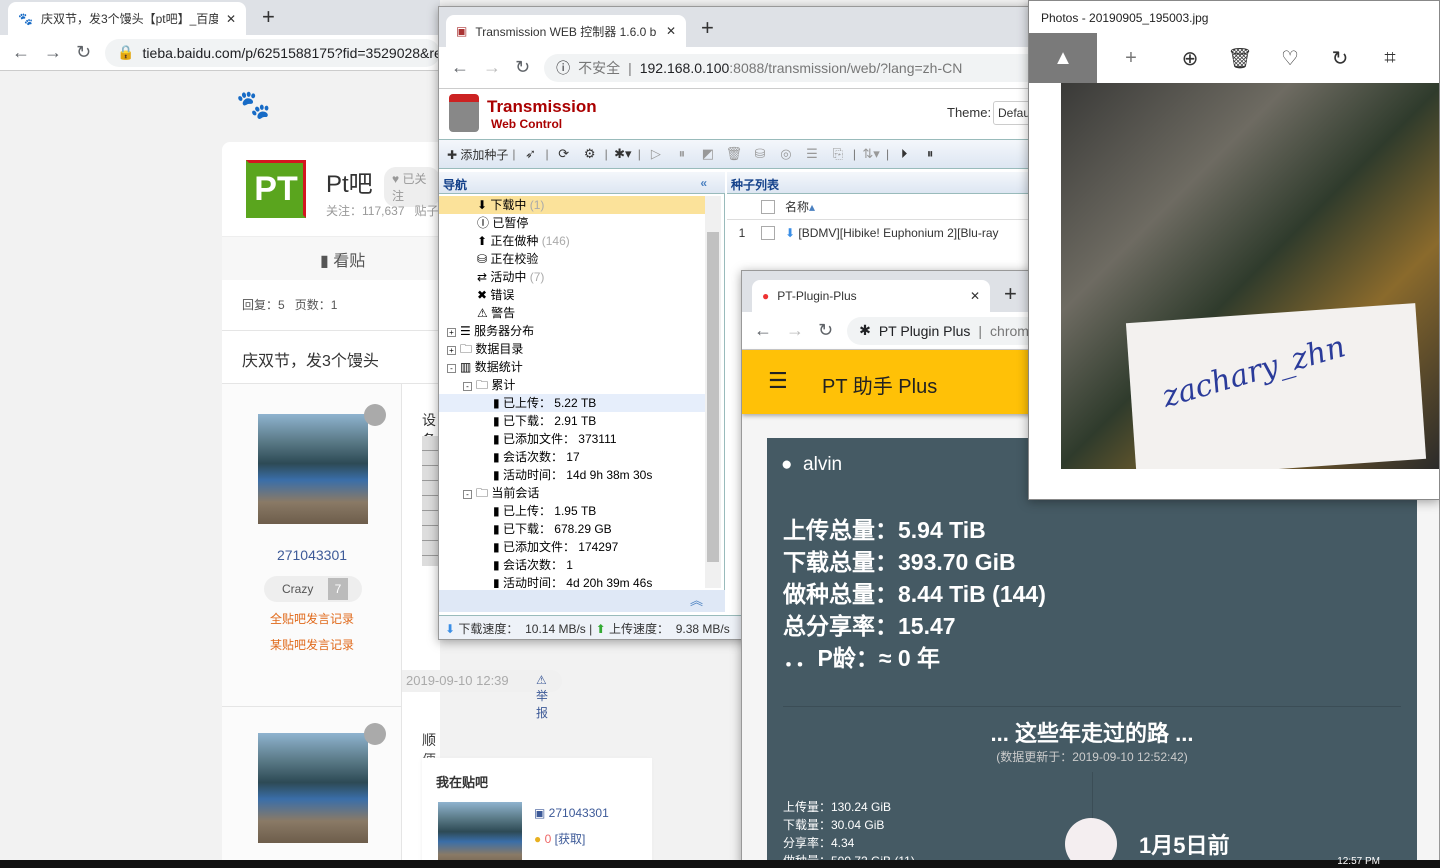 The width and height of the screenshot is (1440, 868). I want to click on tree-item: ▮ 会话次数： 17, so click(572, 457).